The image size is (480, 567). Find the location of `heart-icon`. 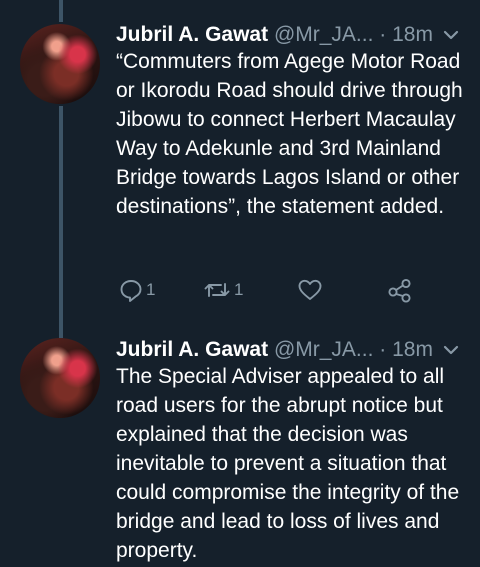

heart-icon is located at coordinates (310, 290).